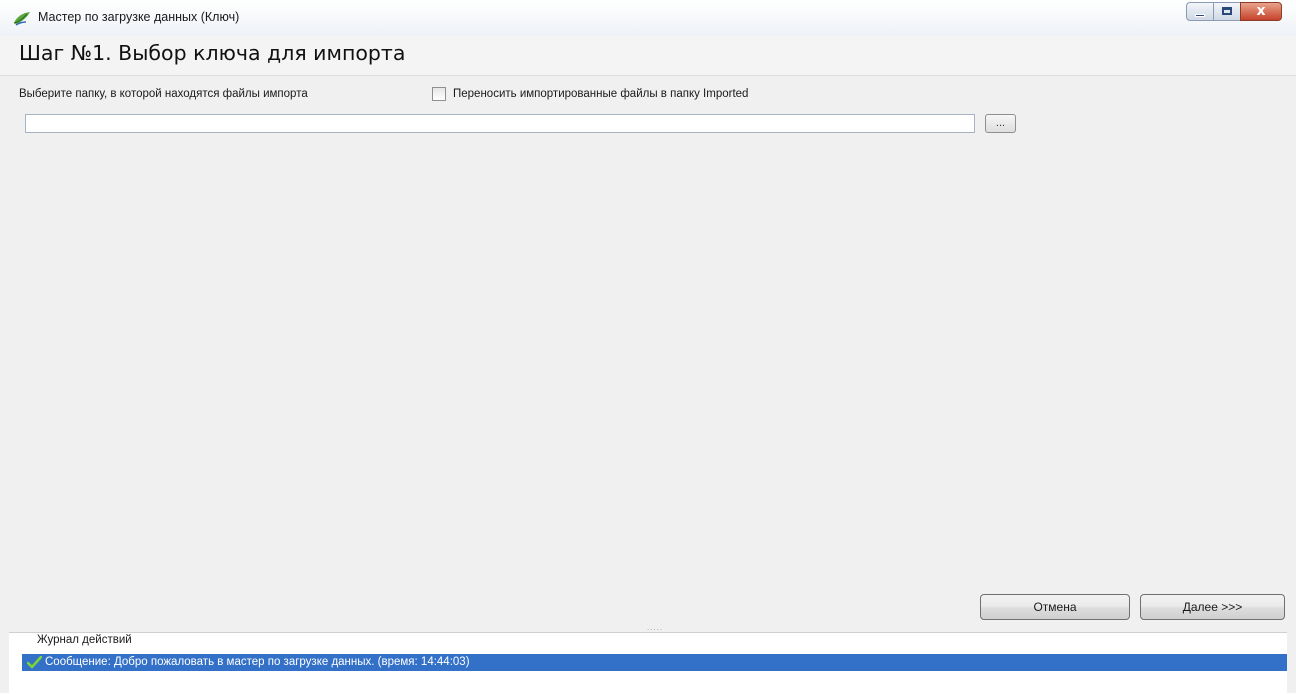 This screenshot has height=694, width=1296. I want to click on window-controls: x, so click(1234, 11).